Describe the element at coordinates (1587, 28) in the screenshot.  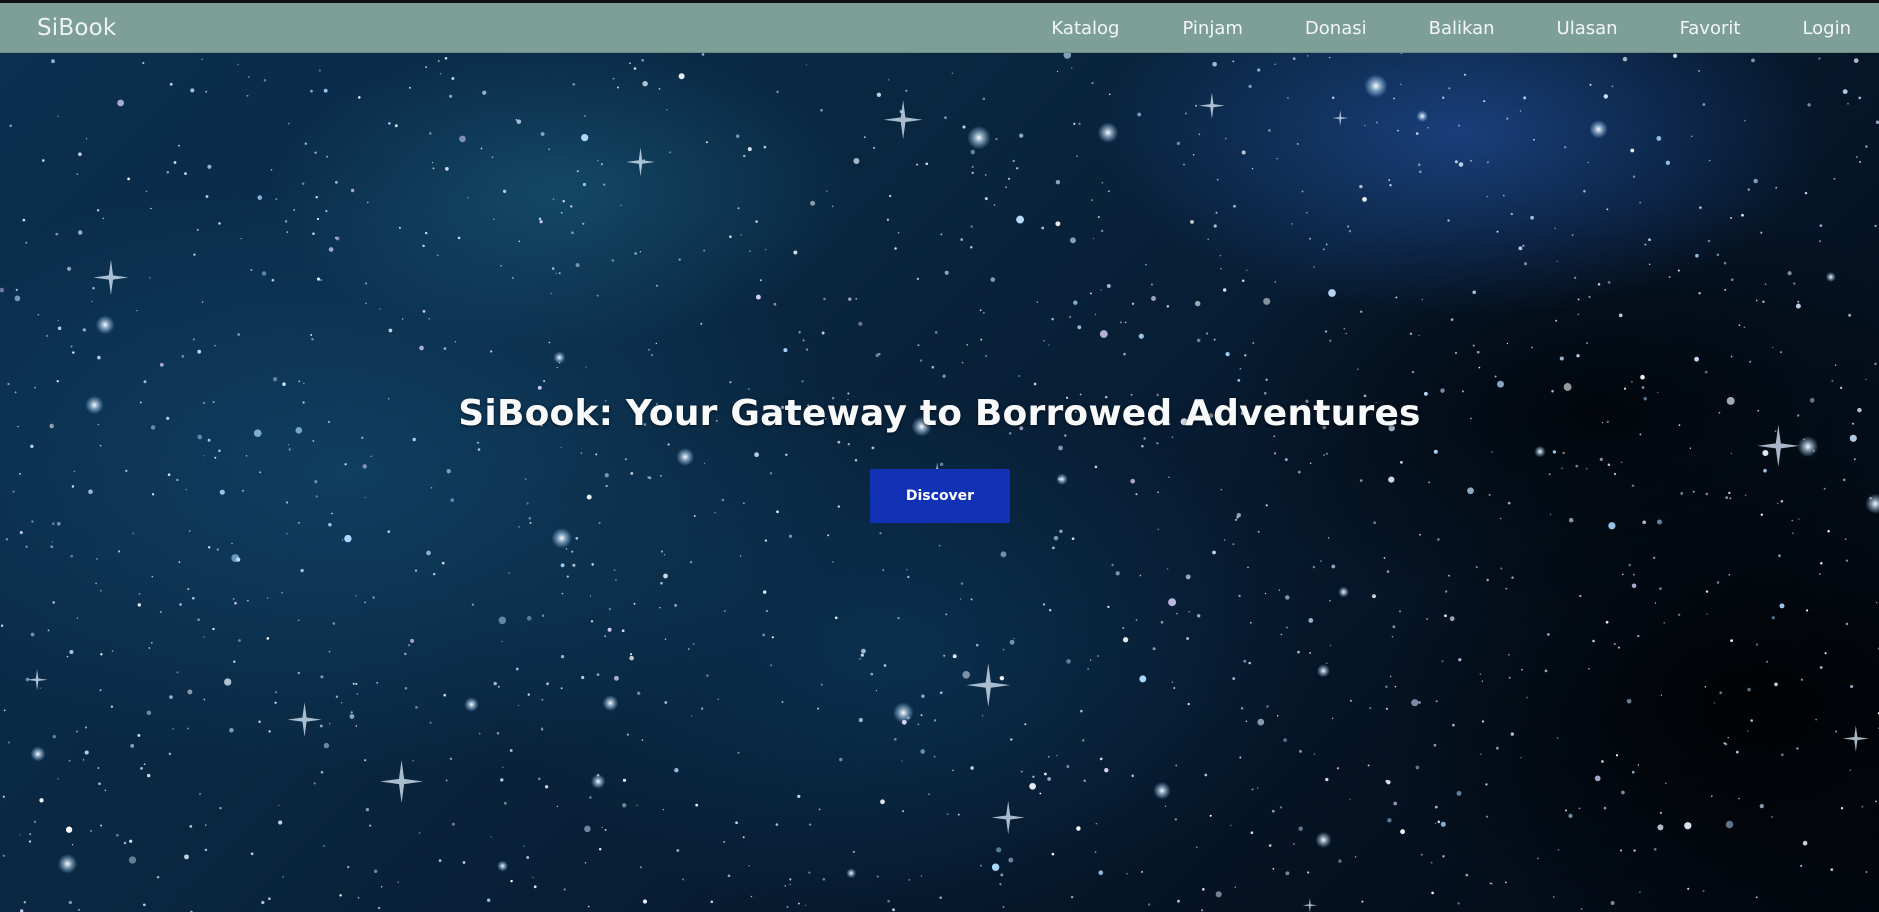
I see `nav-link-ulasan: Ulasan` at that location.